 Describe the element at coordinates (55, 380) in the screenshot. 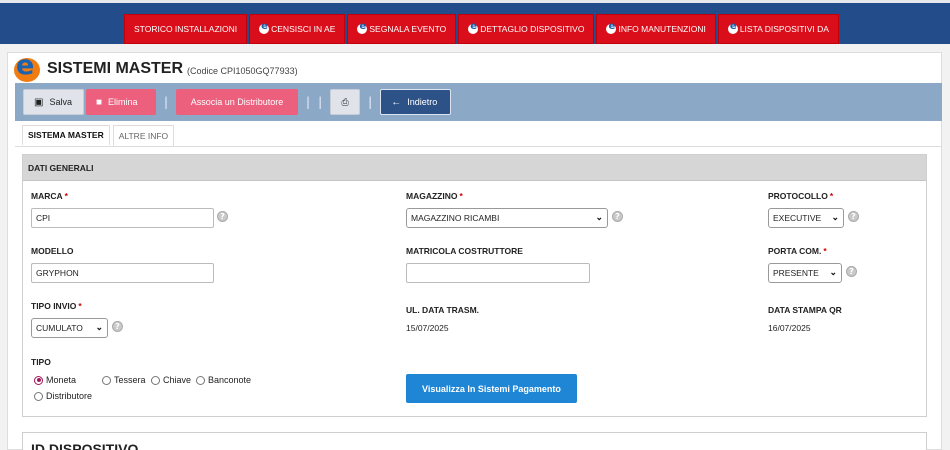

I see `radio-moneta: Moneta` at that location.